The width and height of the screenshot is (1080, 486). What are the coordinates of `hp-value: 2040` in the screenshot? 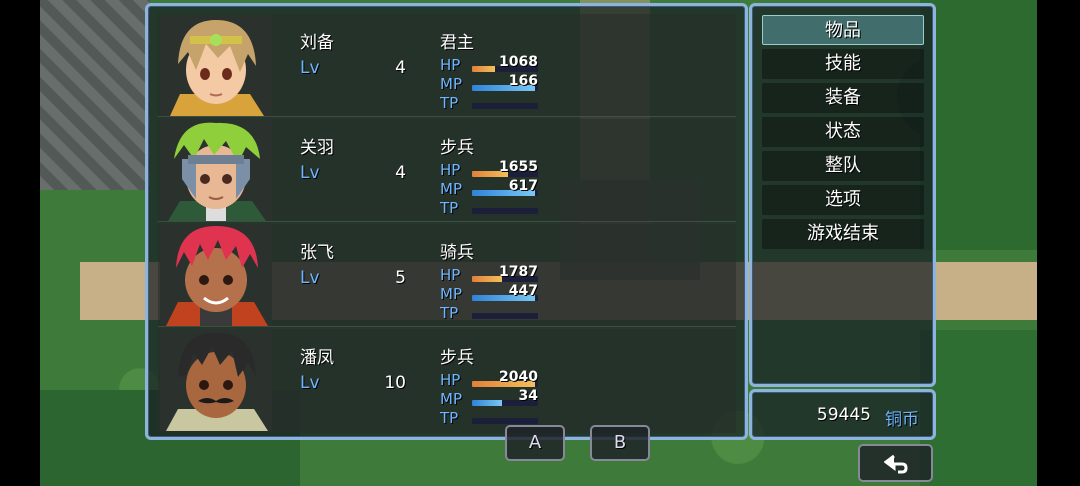 It's located at (518, 377).